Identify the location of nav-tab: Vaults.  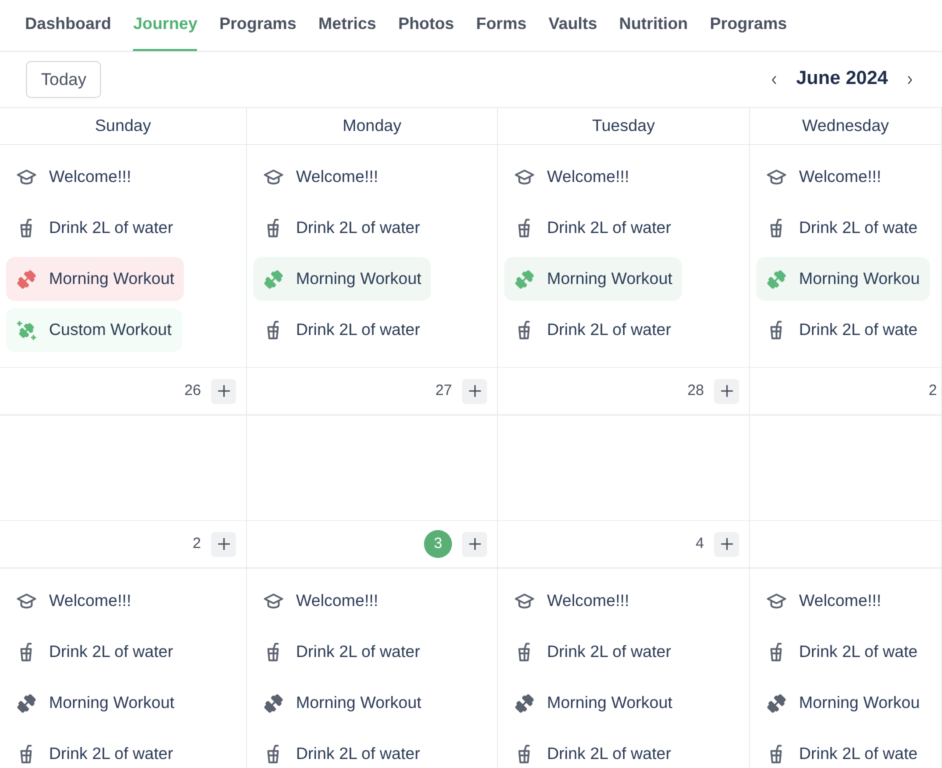
(573, 25).